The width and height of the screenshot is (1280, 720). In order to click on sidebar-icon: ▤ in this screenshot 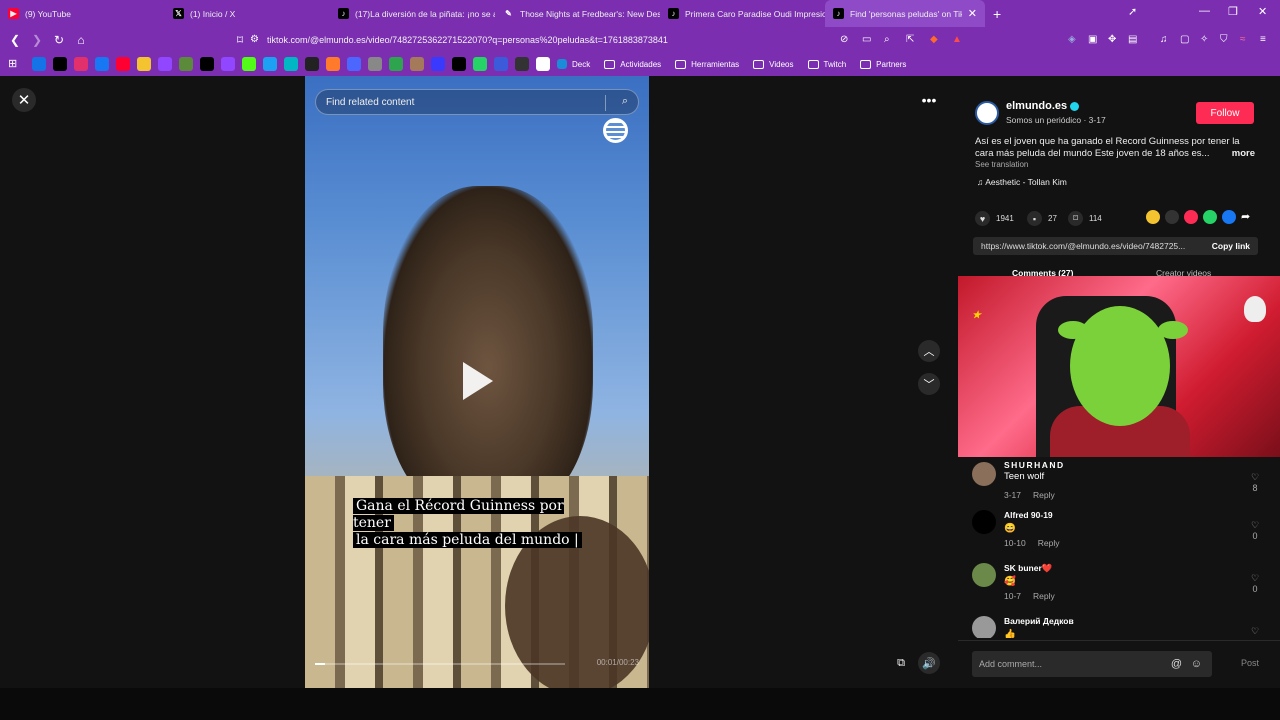, I will do `click(1132, 39)`.